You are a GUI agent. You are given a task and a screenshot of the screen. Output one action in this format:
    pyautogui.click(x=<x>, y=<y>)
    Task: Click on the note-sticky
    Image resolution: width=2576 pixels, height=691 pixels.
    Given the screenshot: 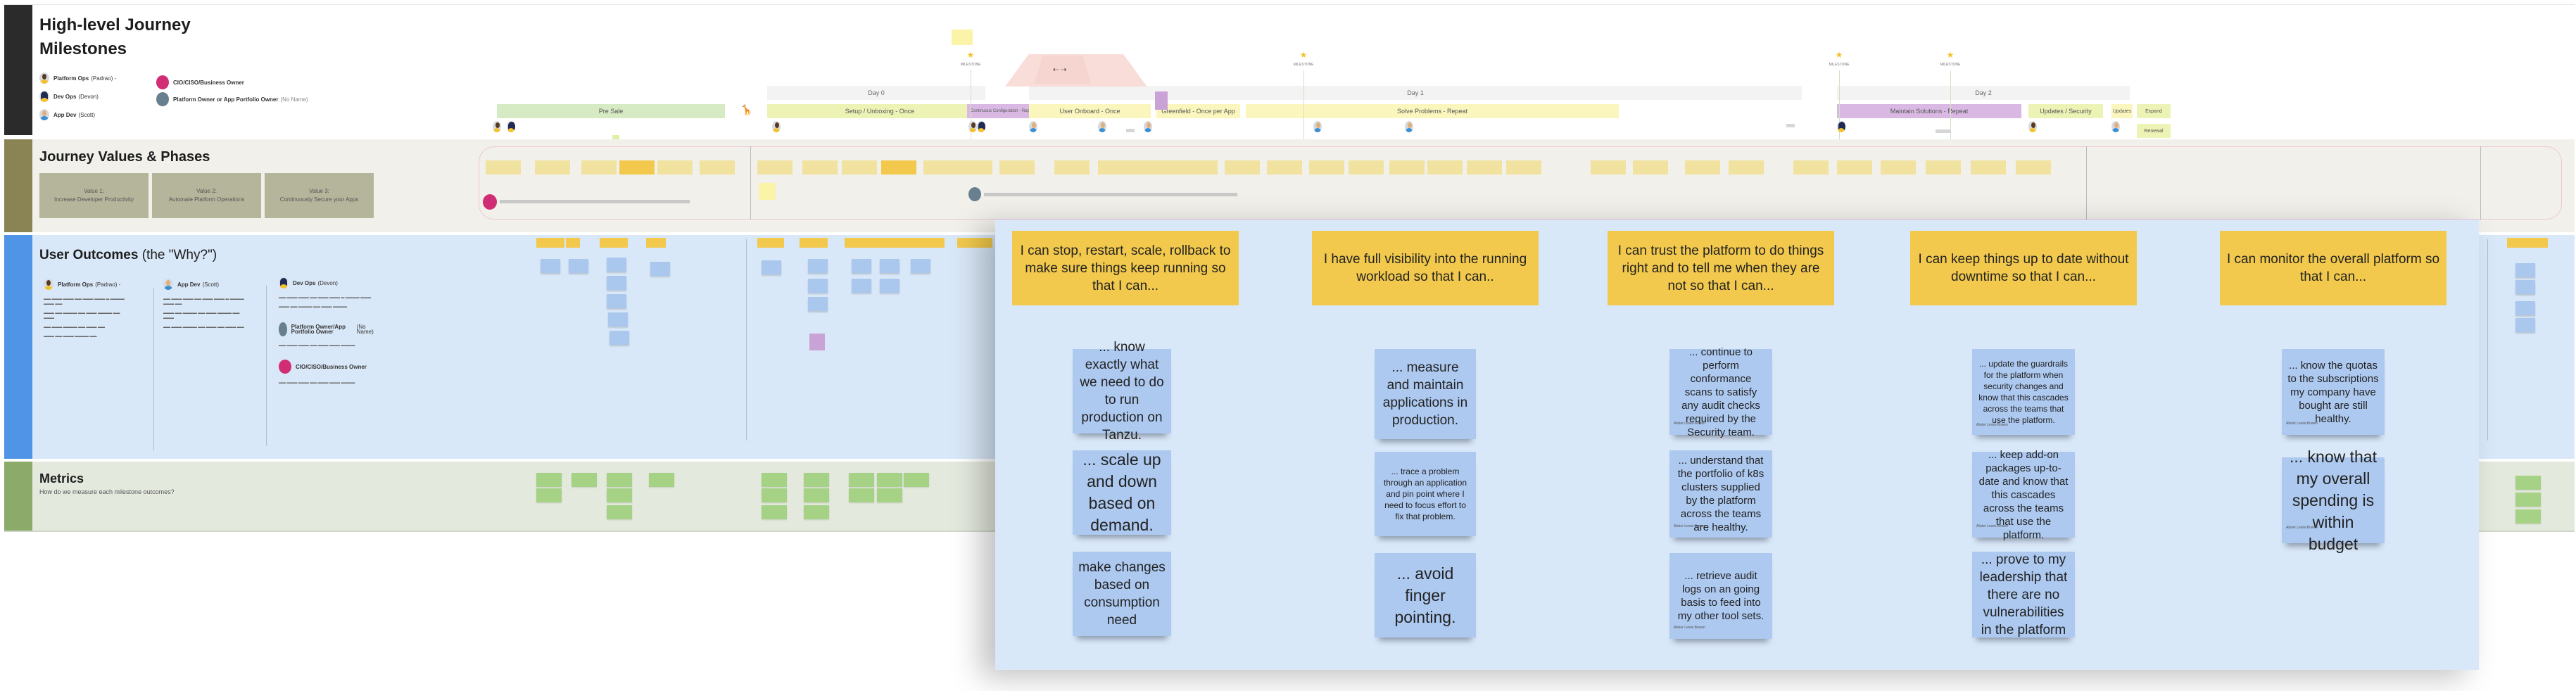 What is the action you would take?
    pyautogui.click(x=767, y=192)
    